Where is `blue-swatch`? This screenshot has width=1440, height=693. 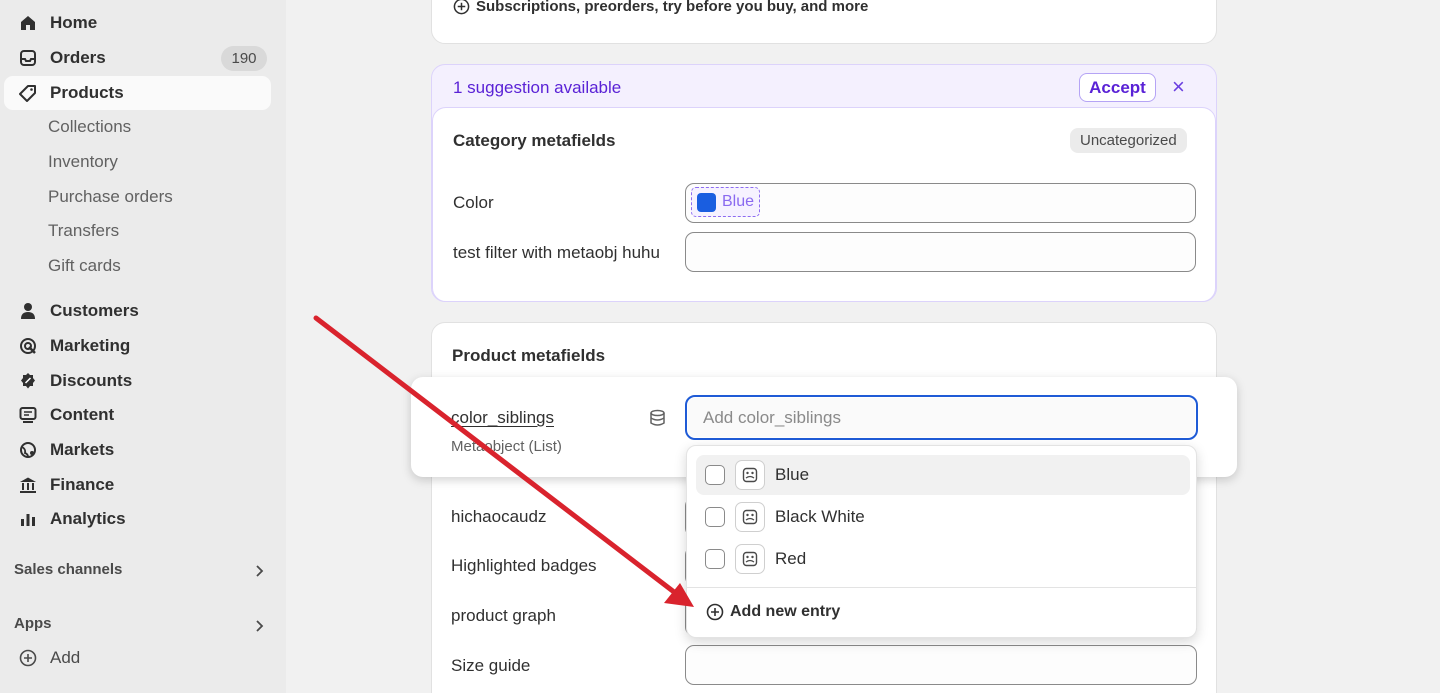 blue-swatch is located at coordinates (706, 202).